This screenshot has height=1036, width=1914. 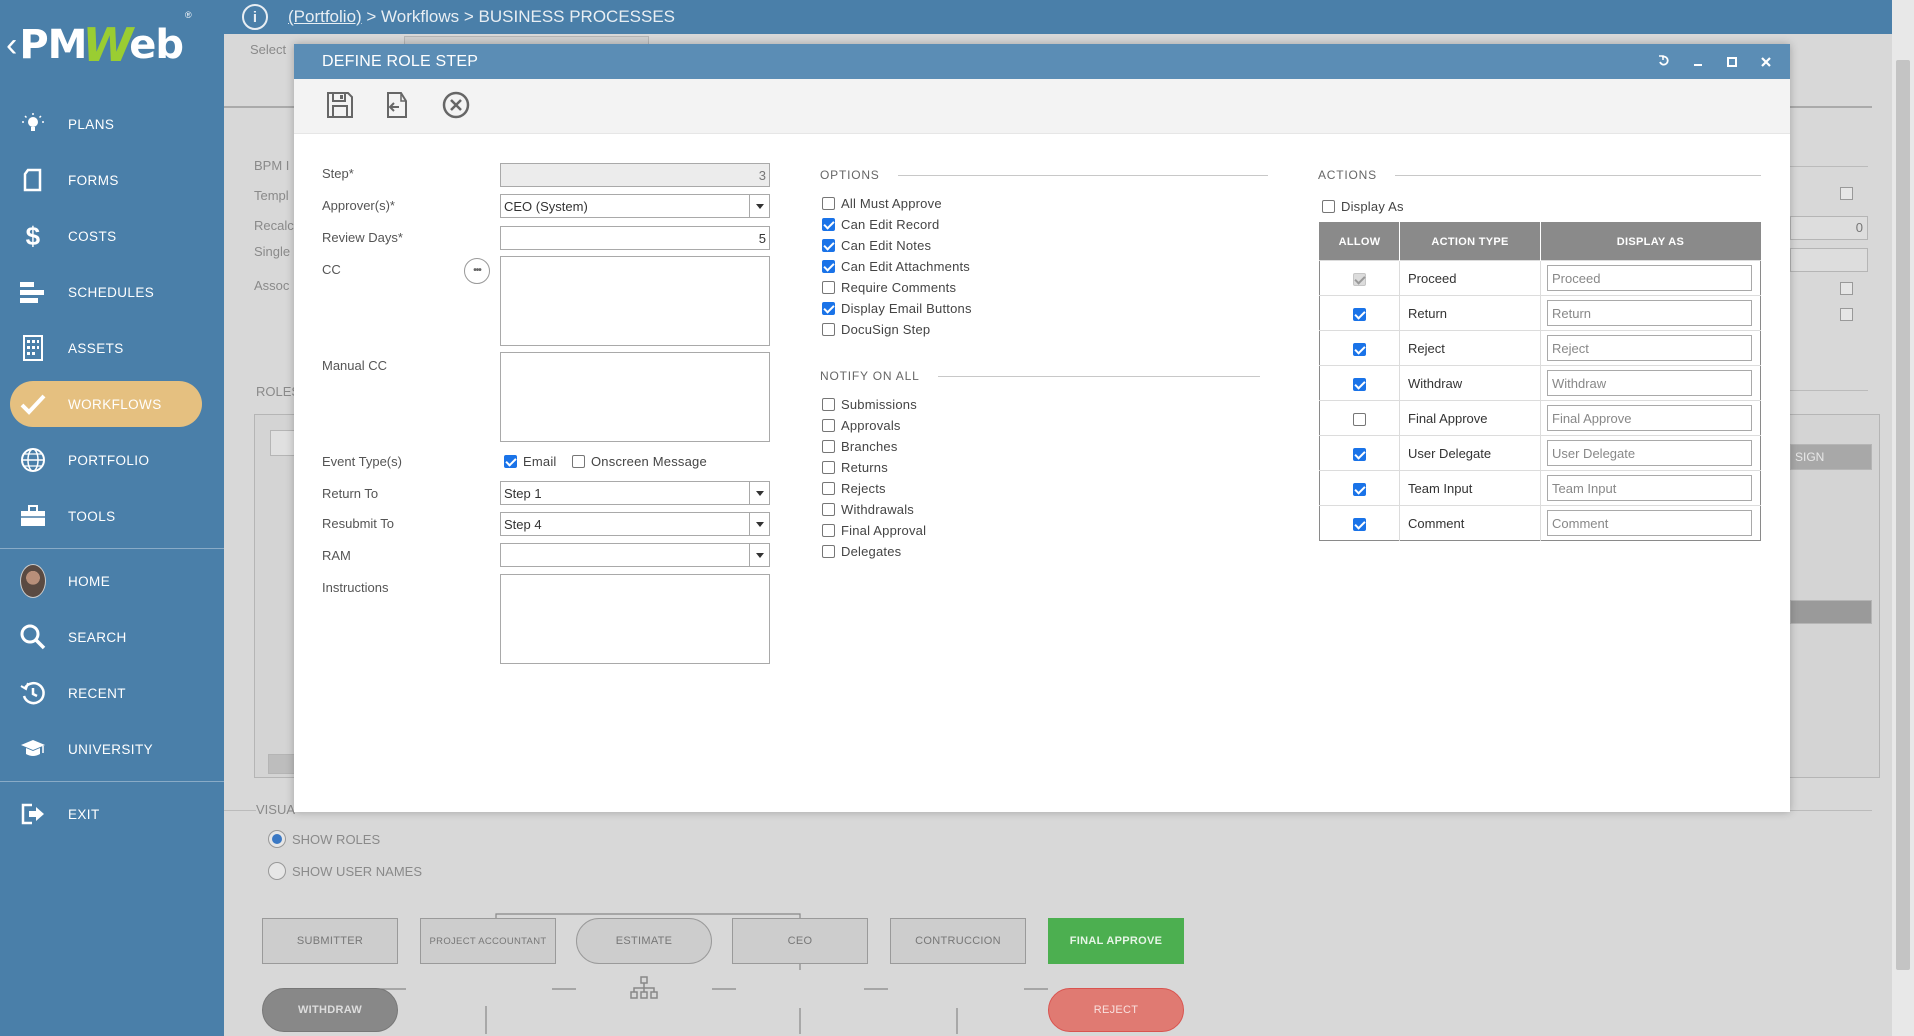 I want to click on display-as-input: Team Input, so click(x=1649, y=488).